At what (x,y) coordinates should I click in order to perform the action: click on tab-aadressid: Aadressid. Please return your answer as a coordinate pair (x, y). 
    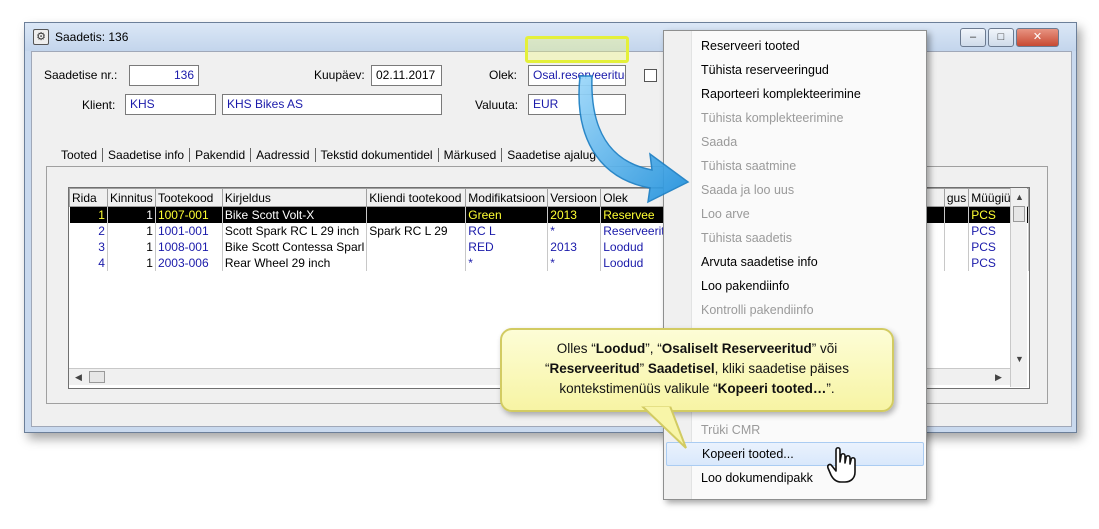
    Looking at the image, I should click on (283, 155).